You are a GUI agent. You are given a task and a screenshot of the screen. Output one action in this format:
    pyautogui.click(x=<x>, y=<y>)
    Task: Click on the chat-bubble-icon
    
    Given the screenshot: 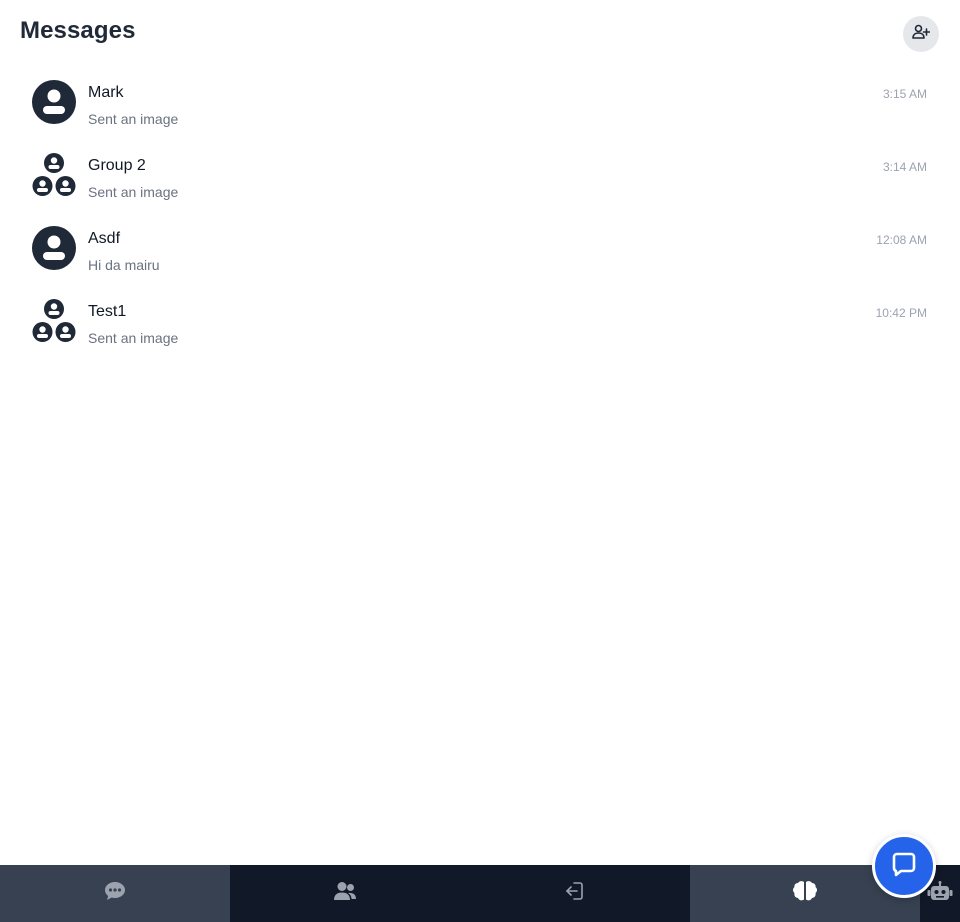 What is the action you would take?
    pyautogui.click(x=115, y=893)
    